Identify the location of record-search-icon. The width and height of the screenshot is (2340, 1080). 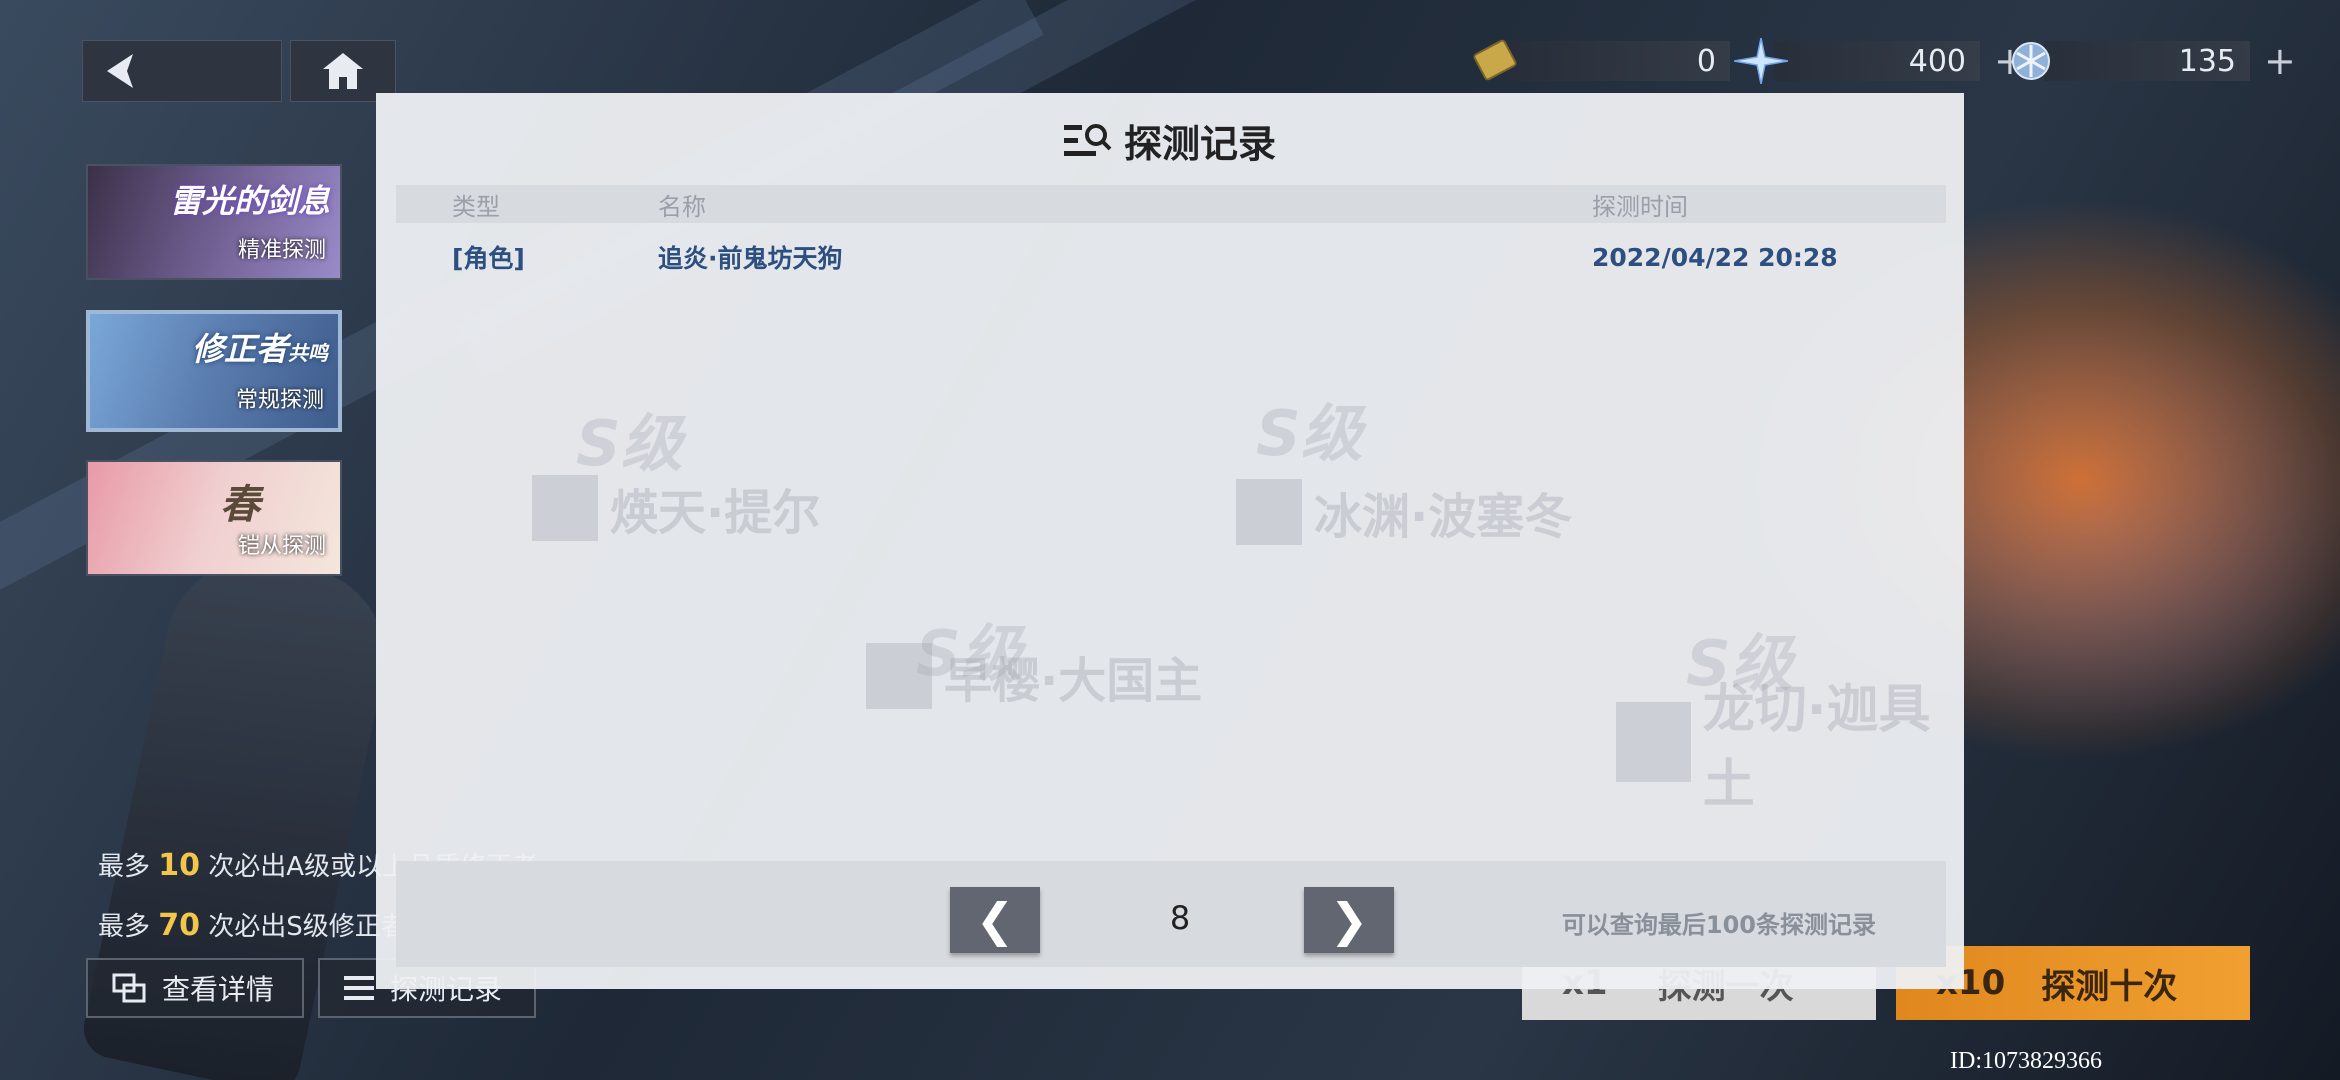
(1087, 139).